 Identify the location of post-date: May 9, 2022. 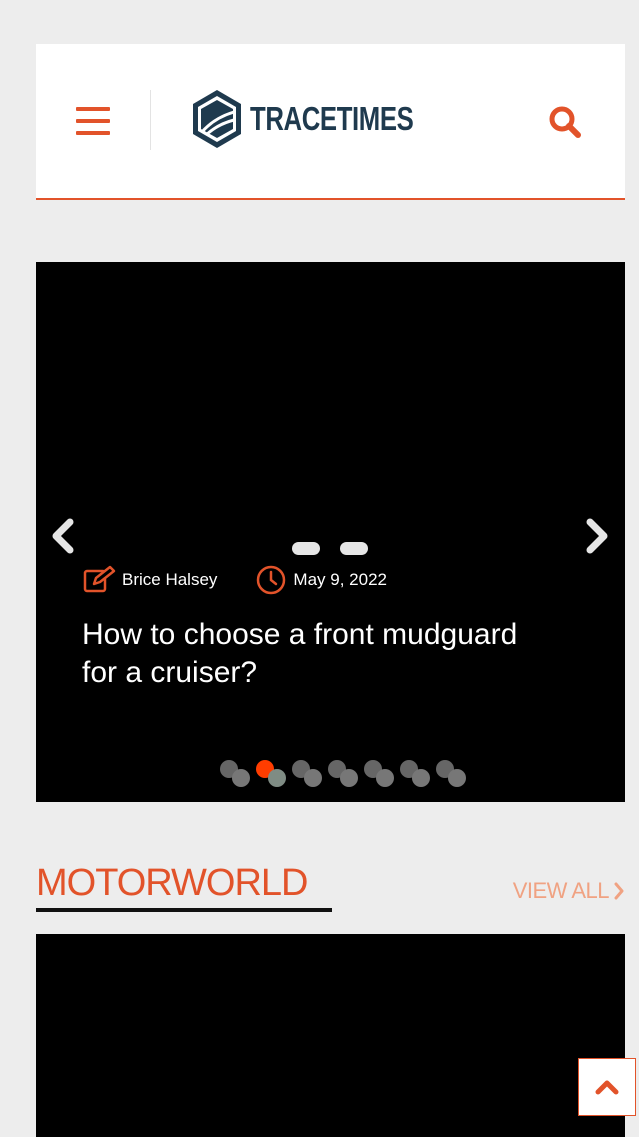
(340, 579).